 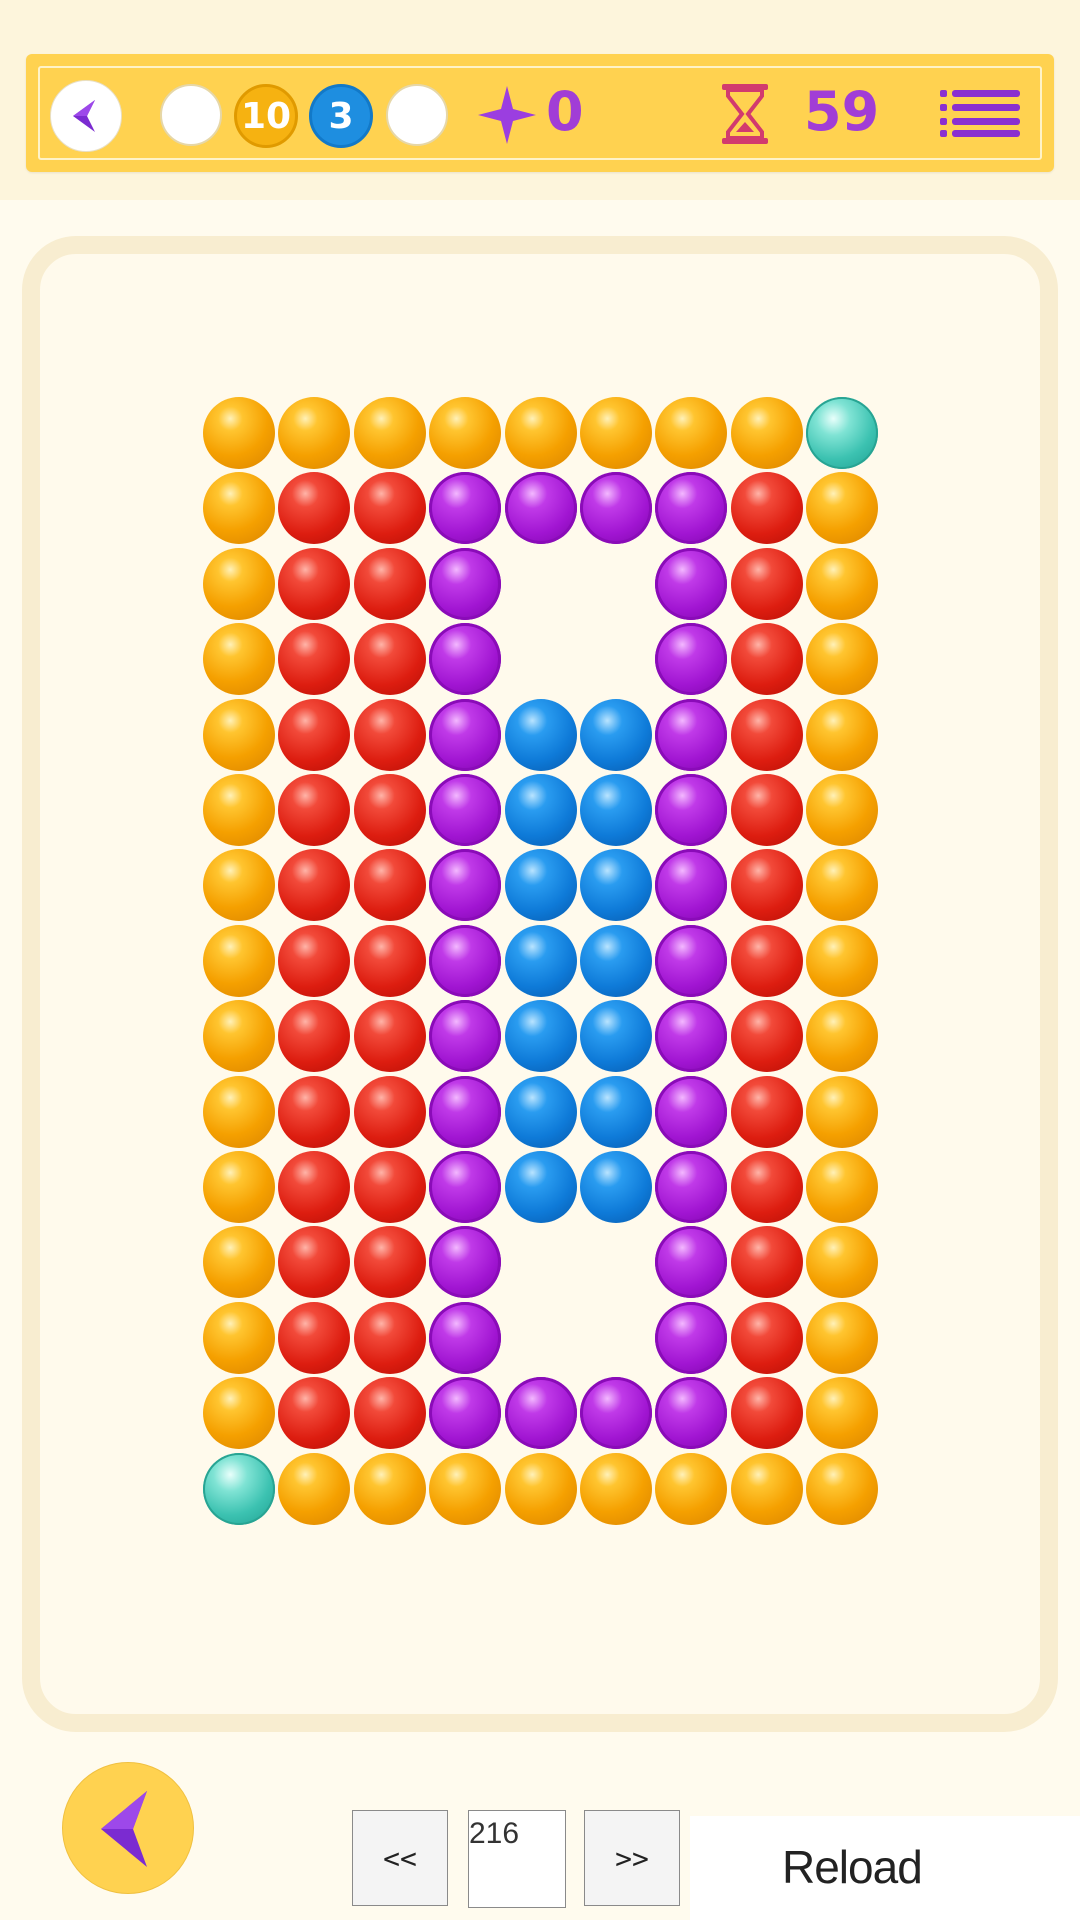 What do you see at coordinates (981, 113) in the screenshot?
I see `menu-icon` at bounding box center [981, 113].